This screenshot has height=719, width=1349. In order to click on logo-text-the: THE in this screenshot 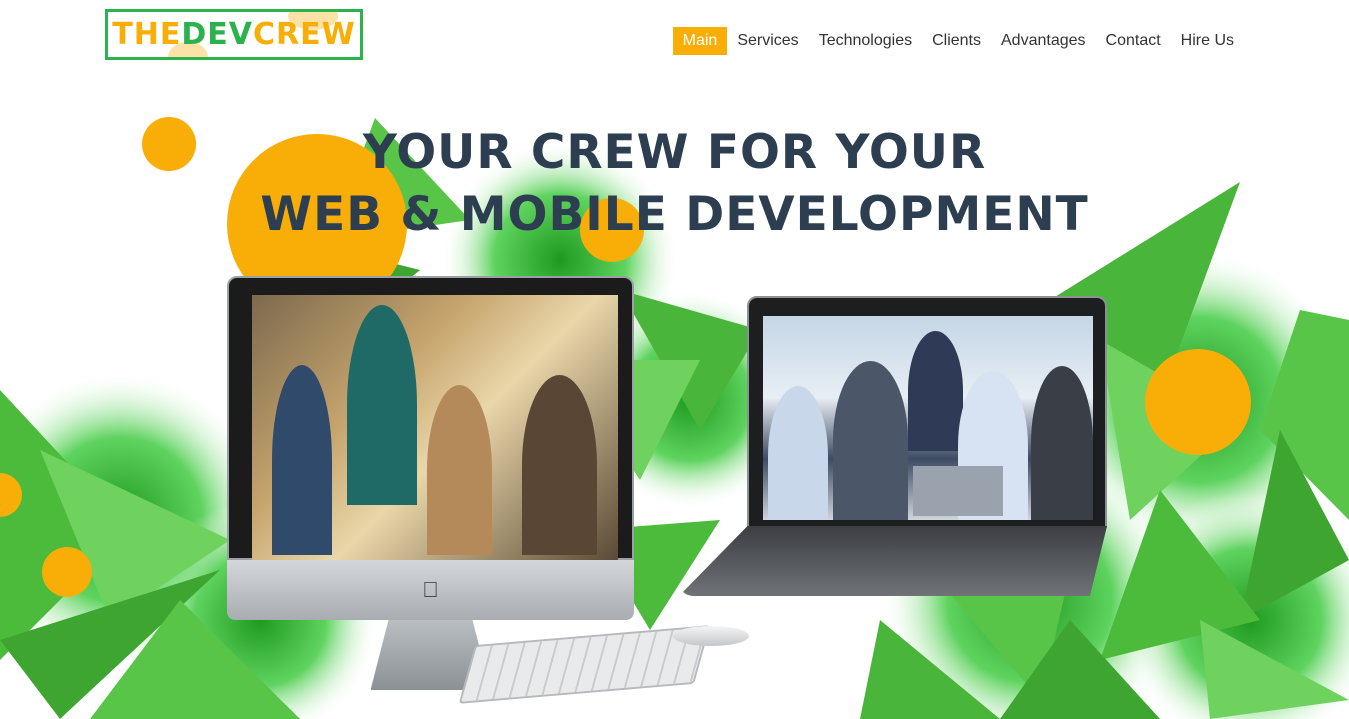, I will do `click(147, 34)`.